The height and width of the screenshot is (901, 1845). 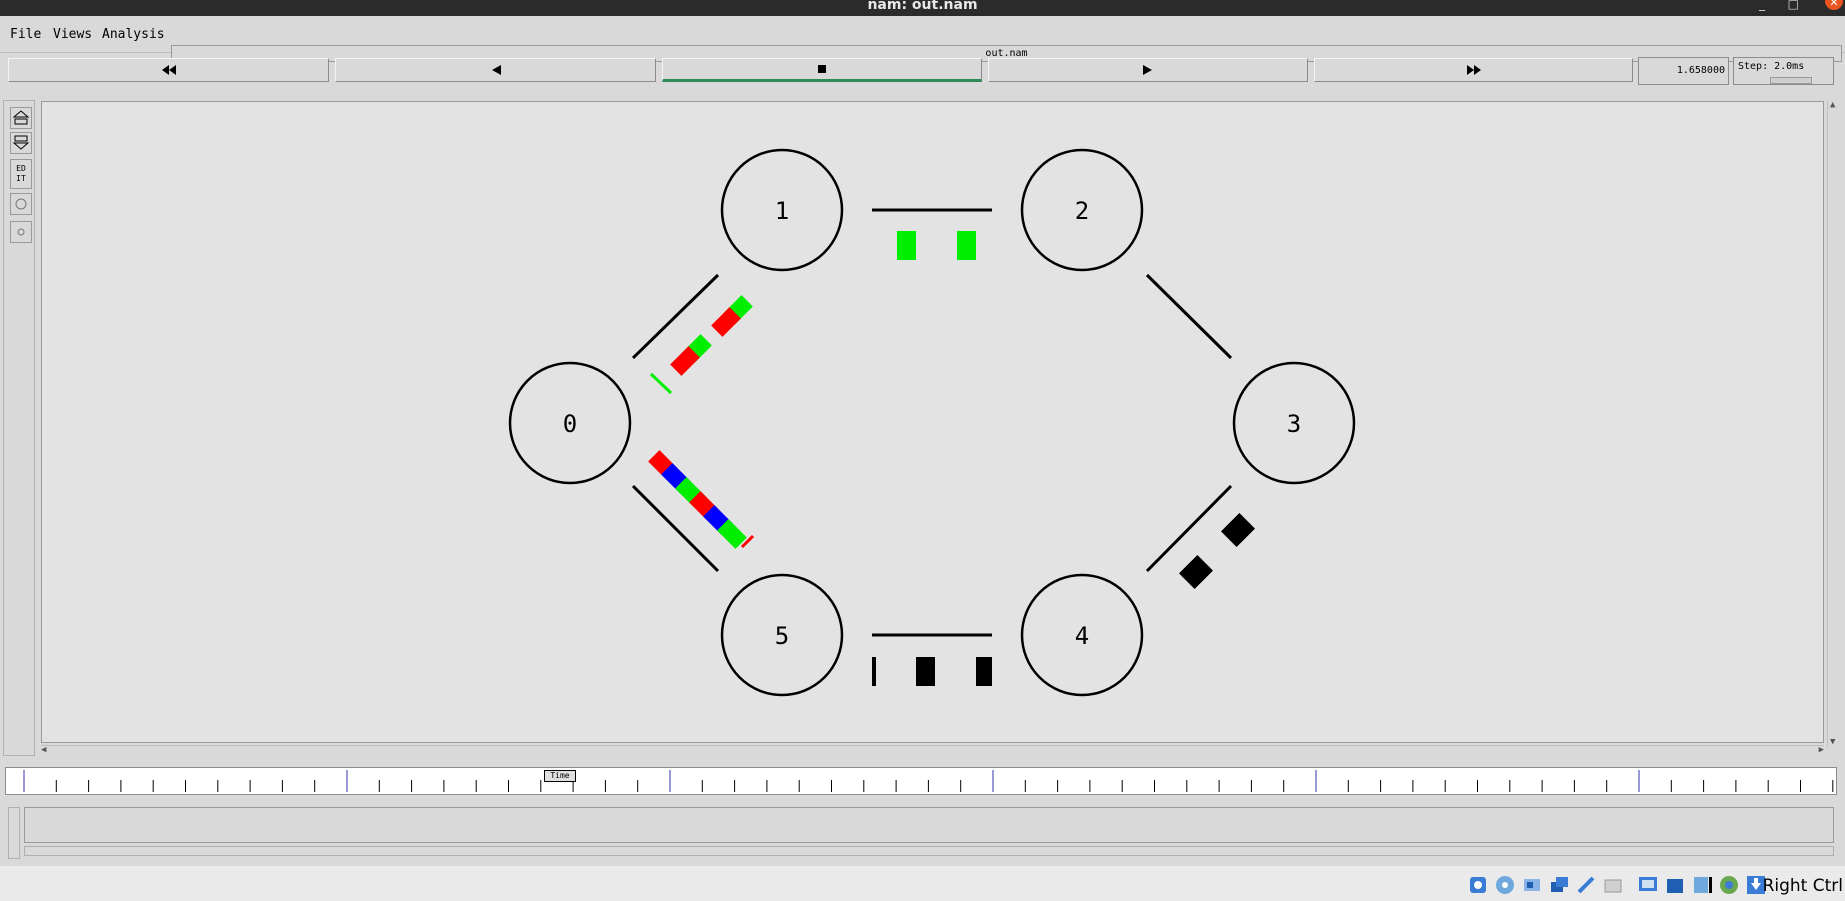 I want to click on zoom-in-icon, so click(x=21, y=117).